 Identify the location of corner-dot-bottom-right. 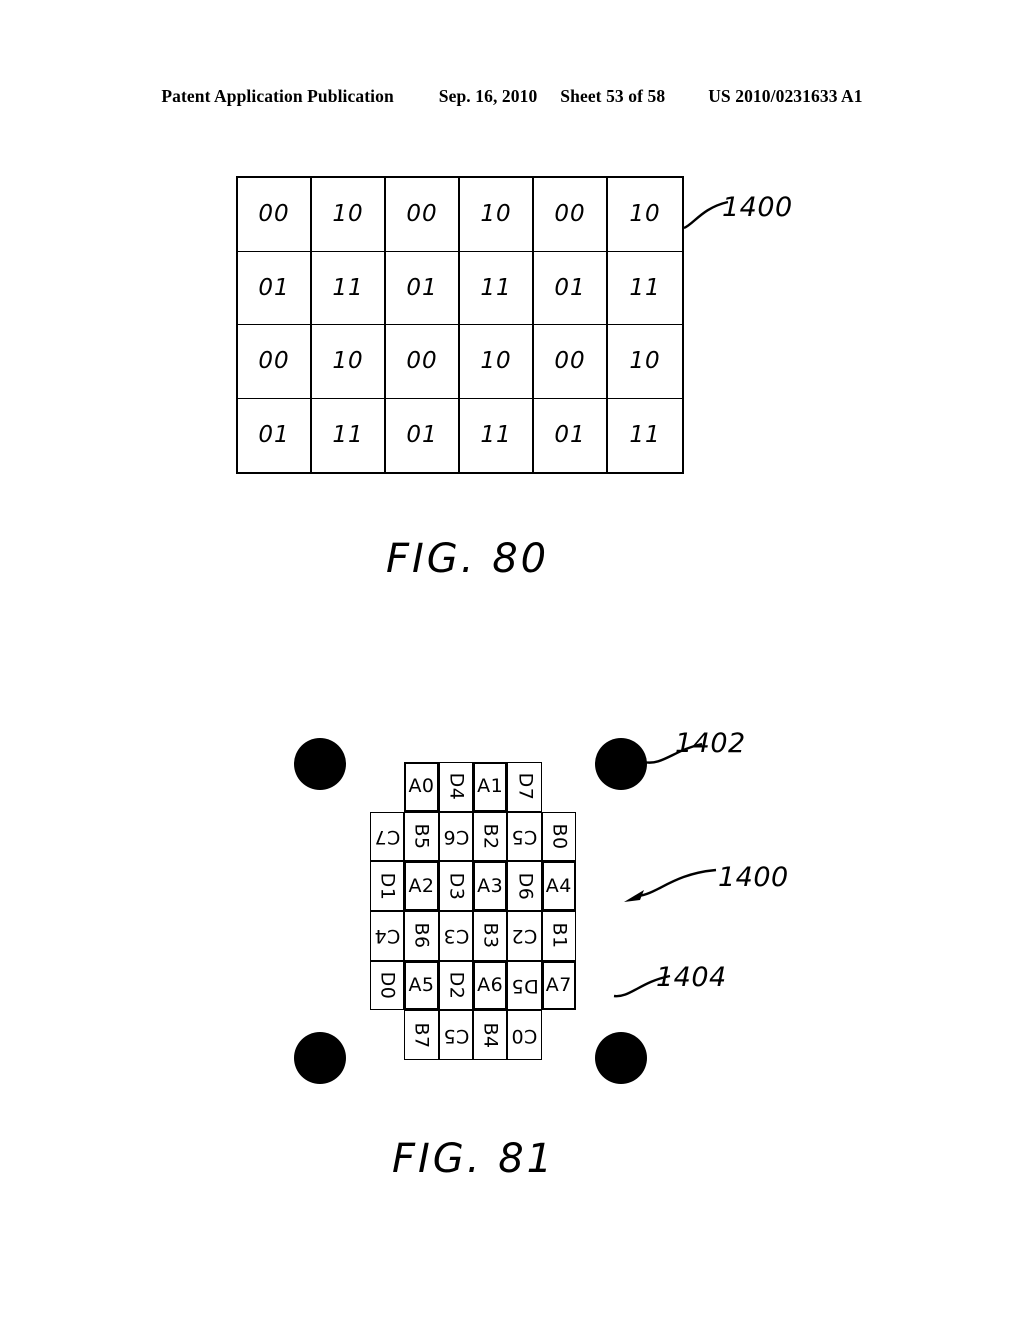
(621, 1058).